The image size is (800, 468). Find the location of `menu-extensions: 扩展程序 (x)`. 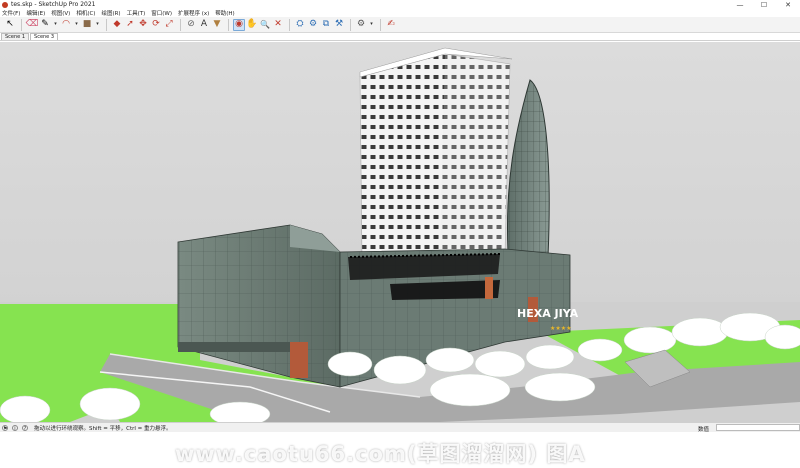

menu-extensions: 扩展程序 (x) is located at coordinates (193, 13).